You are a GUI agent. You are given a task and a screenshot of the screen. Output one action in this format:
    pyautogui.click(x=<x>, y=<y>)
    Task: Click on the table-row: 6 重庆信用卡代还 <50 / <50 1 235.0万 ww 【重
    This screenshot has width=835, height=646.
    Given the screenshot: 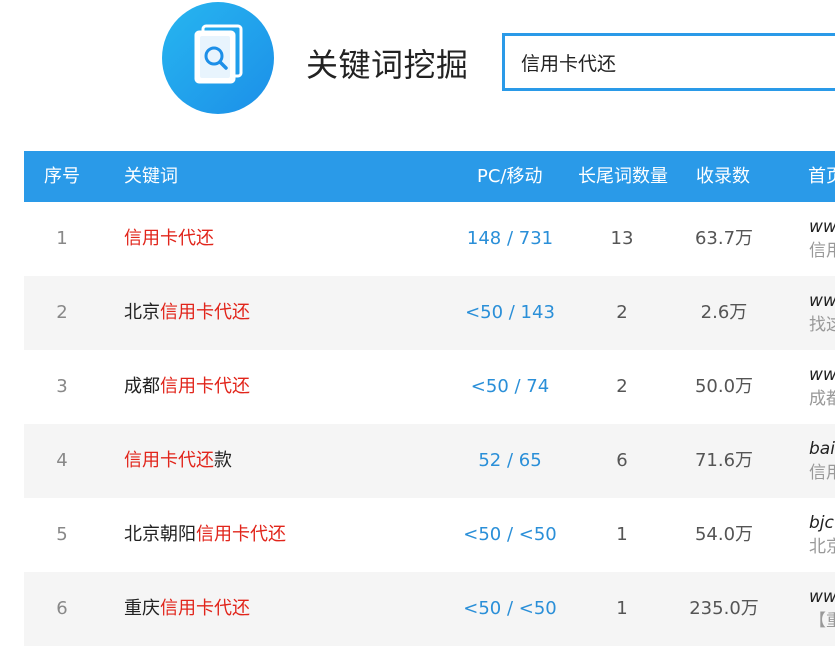 What is the action you would take?
    pyautogui.click(x=429, y=609)
    